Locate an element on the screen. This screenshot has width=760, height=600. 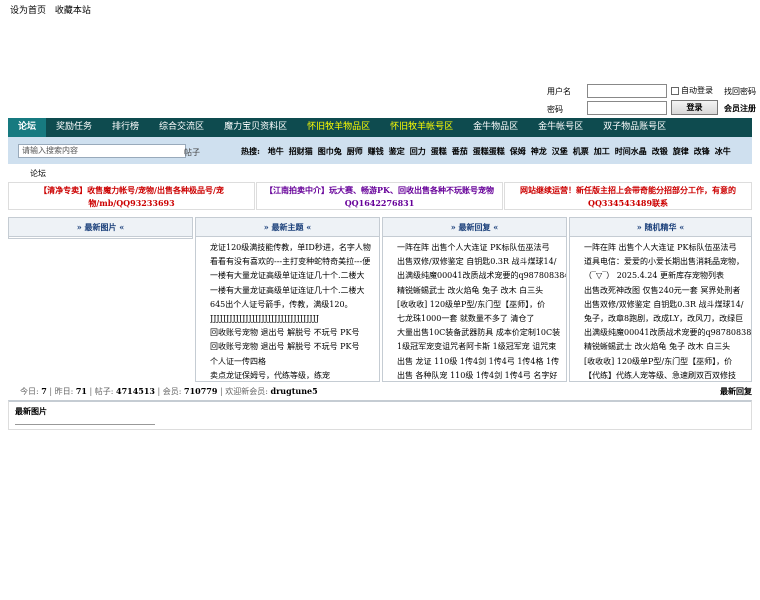
list-item: 看看有没有喜欢的---主打变种蛇特奇美拉---便 is located at coordinates (294, 262).